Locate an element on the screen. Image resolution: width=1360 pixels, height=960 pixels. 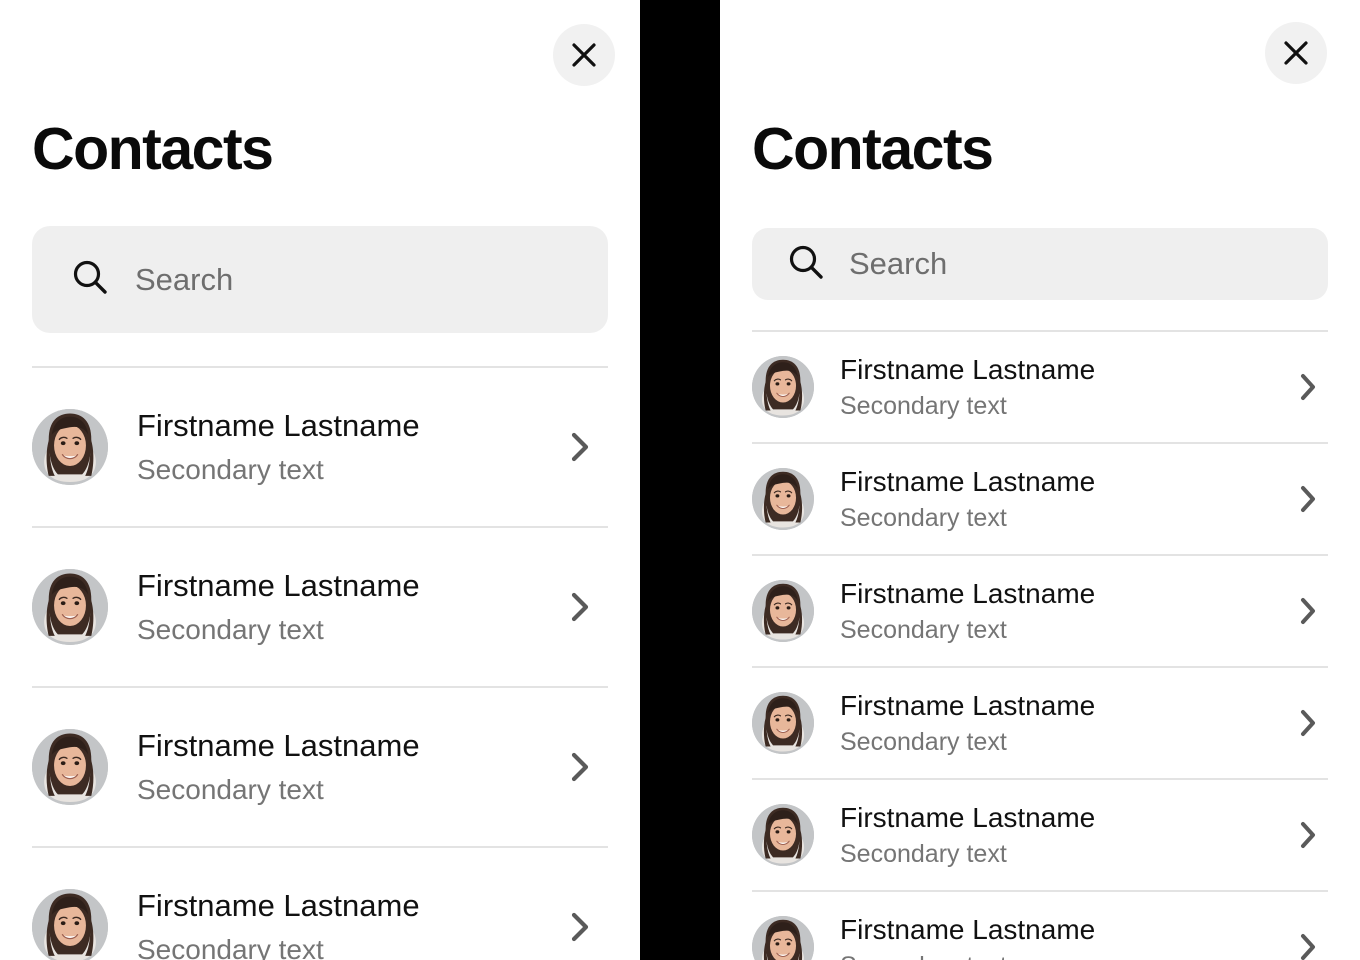
panel-divider-gutter is located at coordinates (680, 480).